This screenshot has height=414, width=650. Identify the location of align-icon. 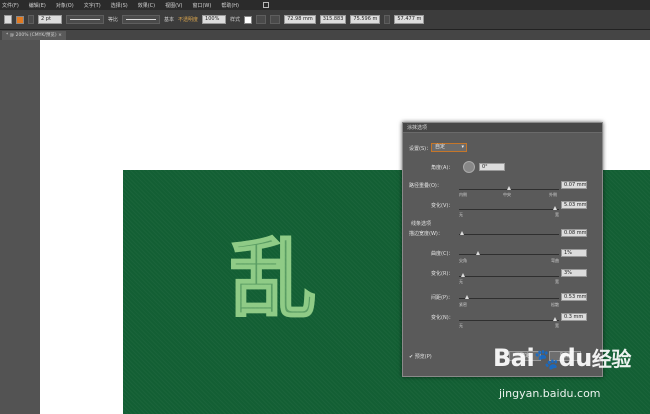
(261, 19).